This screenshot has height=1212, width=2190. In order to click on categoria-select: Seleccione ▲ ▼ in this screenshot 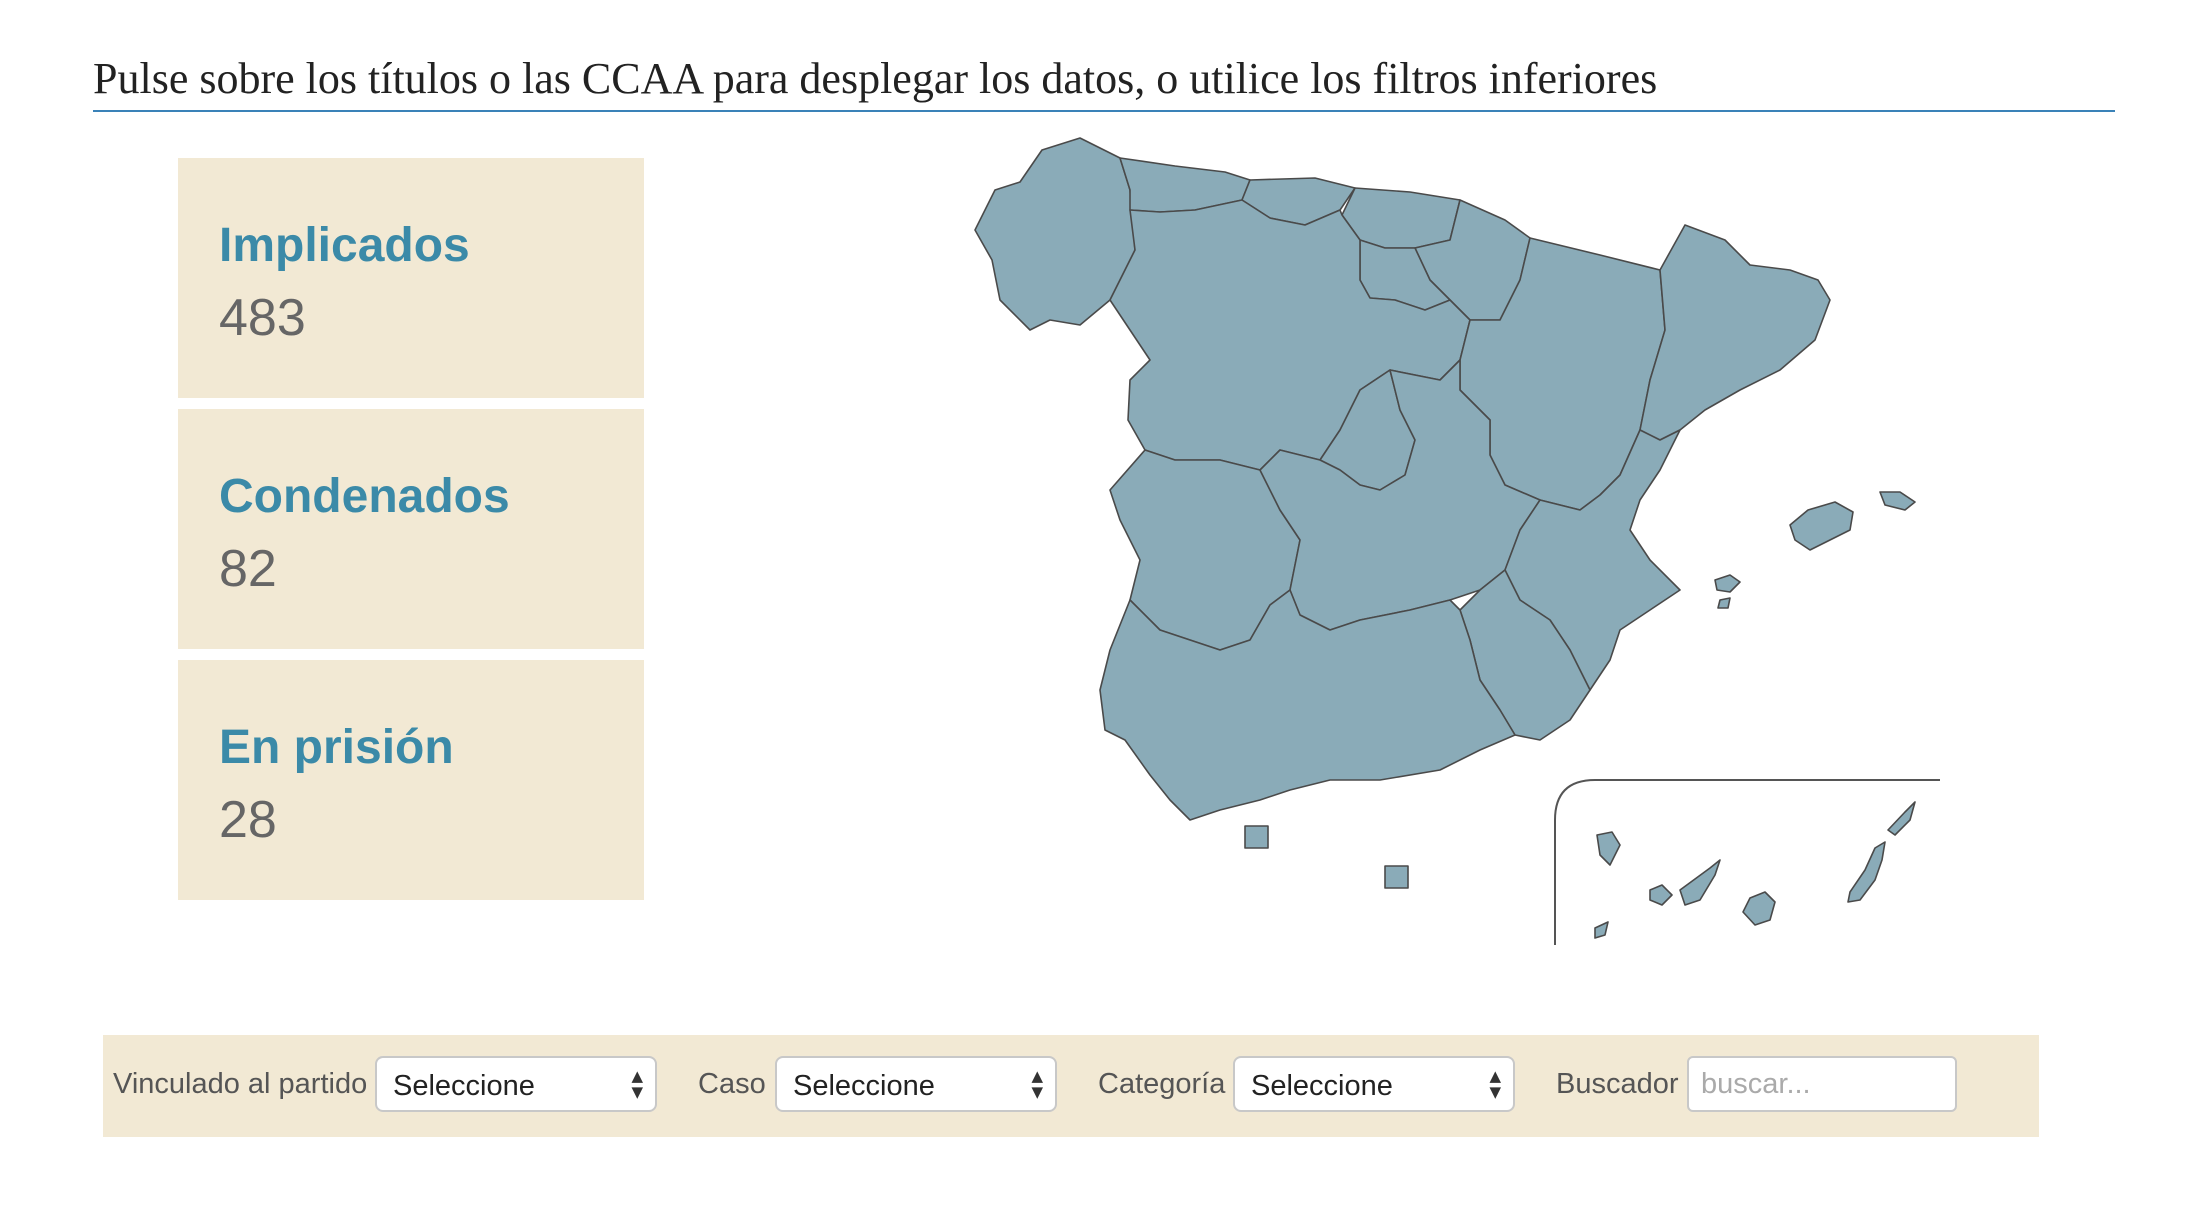, I will do `click(1374, 1084)`.